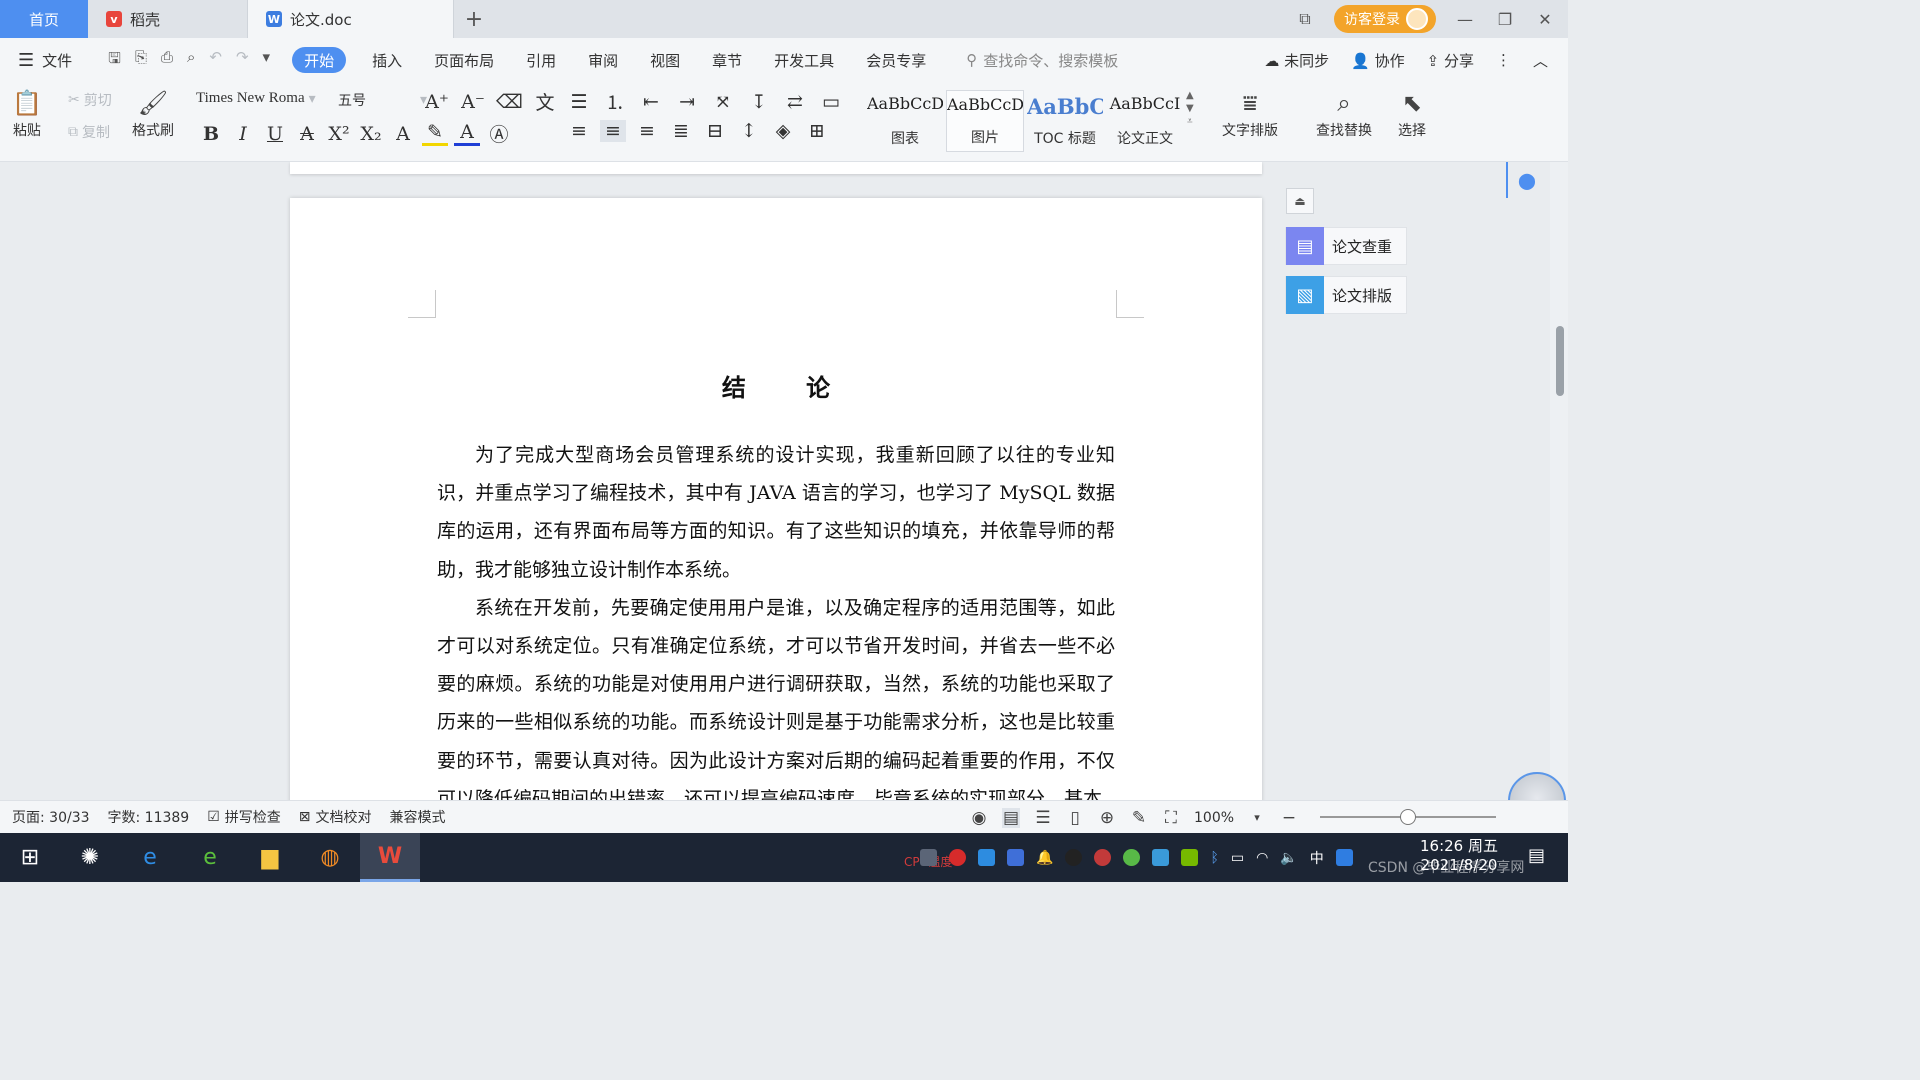  I want to click on shading-icon: ◈, so click(783, 131).